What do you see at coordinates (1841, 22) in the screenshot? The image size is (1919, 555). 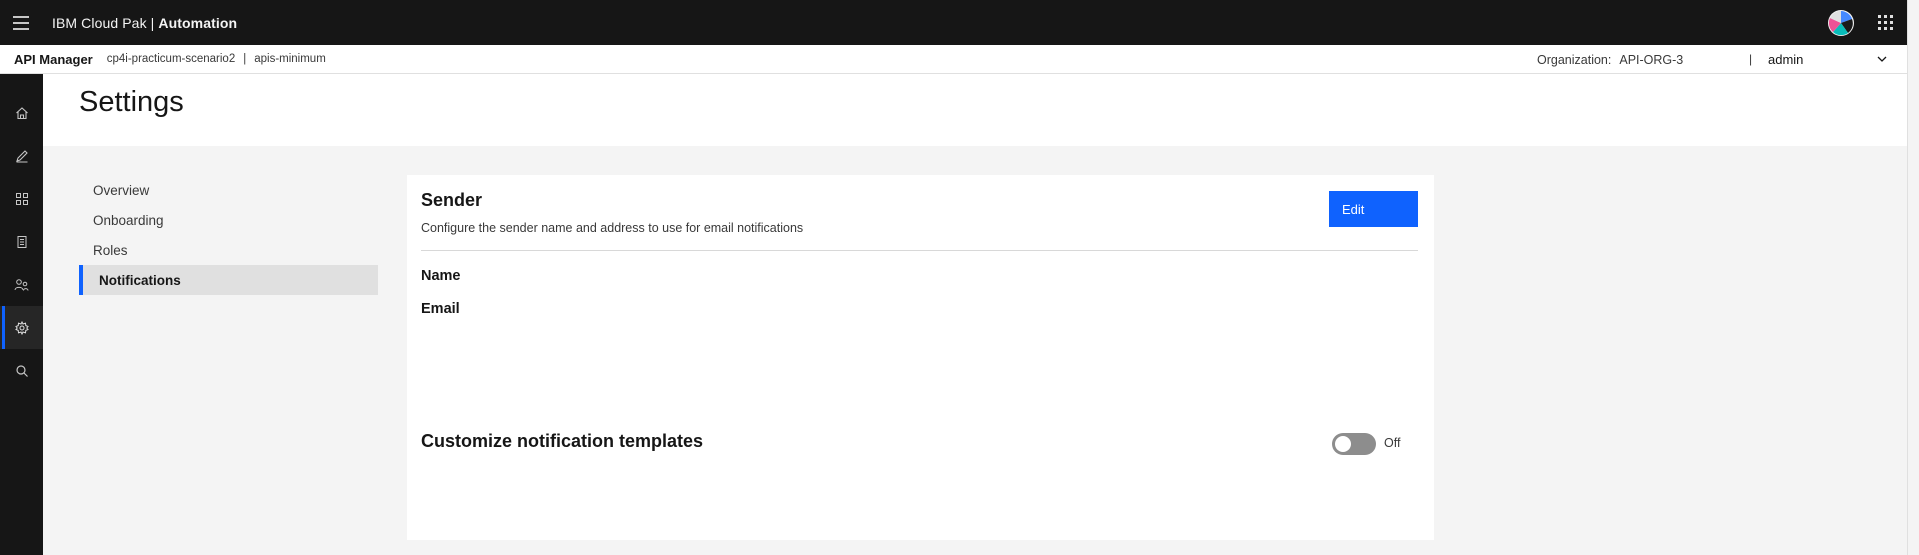 I see `user-avatar-icon` at bounding box center [1841, 22].